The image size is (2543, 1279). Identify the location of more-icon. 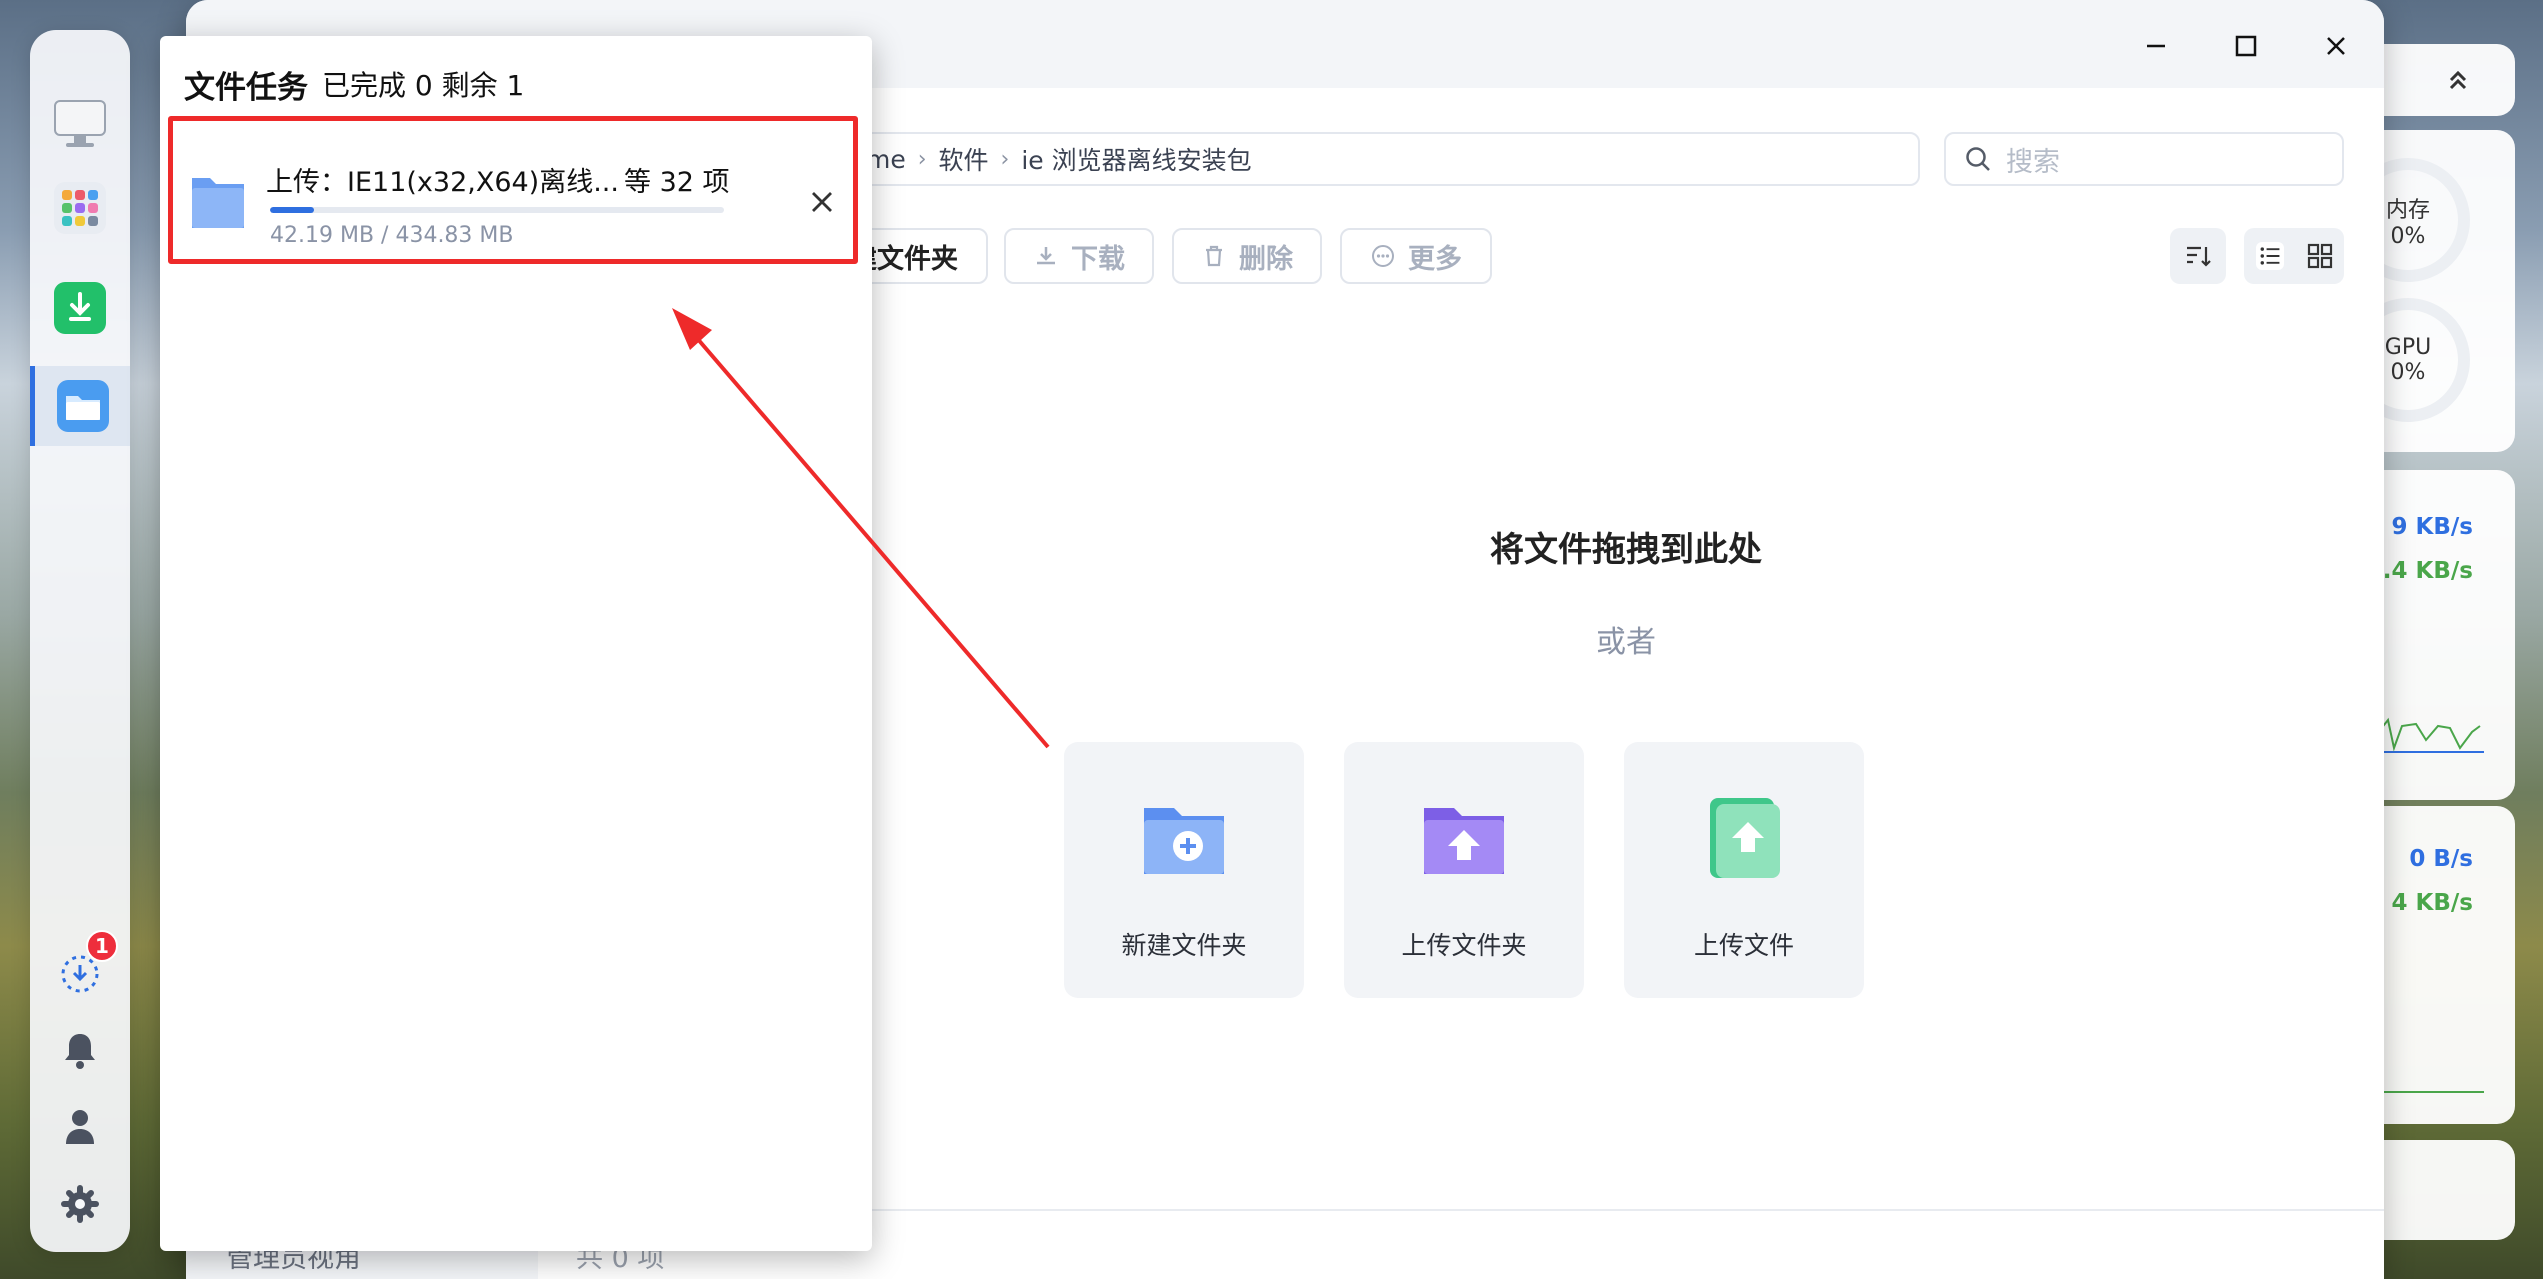
(1383, 256).